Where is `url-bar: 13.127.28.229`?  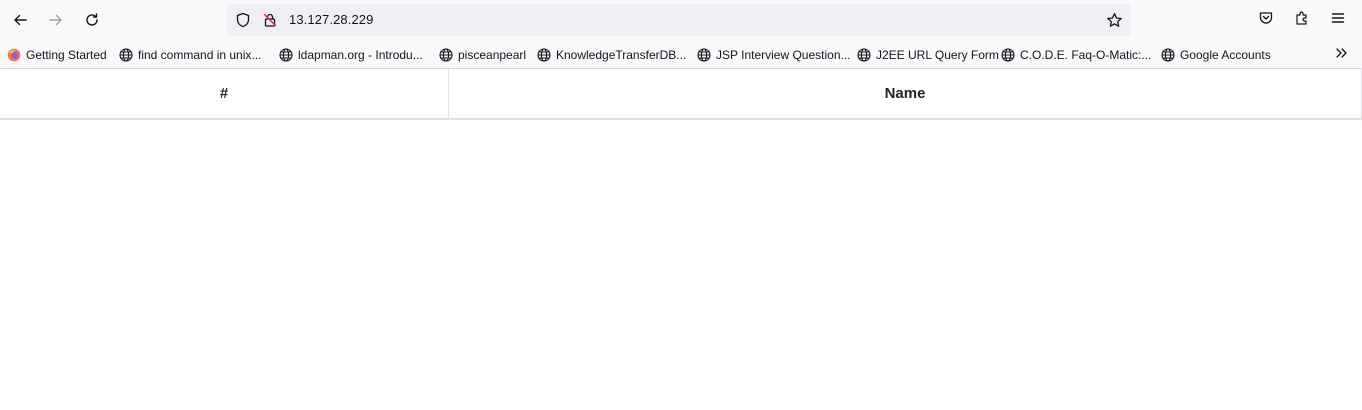 url-bar: 13.127.28.229 is located at coordinates (679, 20).